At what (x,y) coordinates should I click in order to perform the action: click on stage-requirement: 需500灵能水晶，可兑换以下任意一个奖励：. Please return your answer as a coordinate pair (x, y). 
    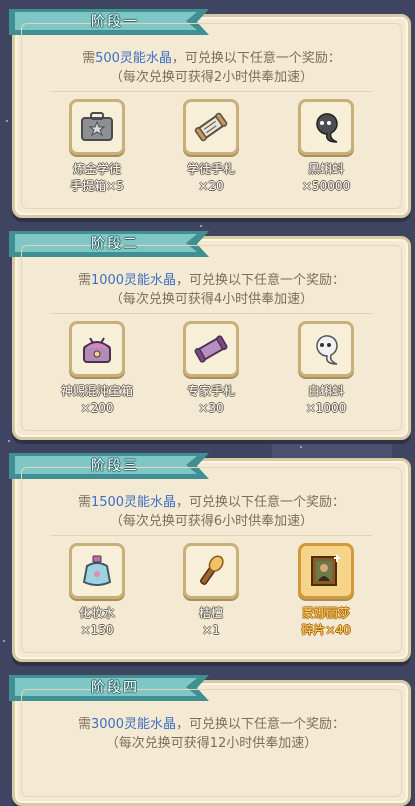
    Looking at the image, I should click on (211, 58).